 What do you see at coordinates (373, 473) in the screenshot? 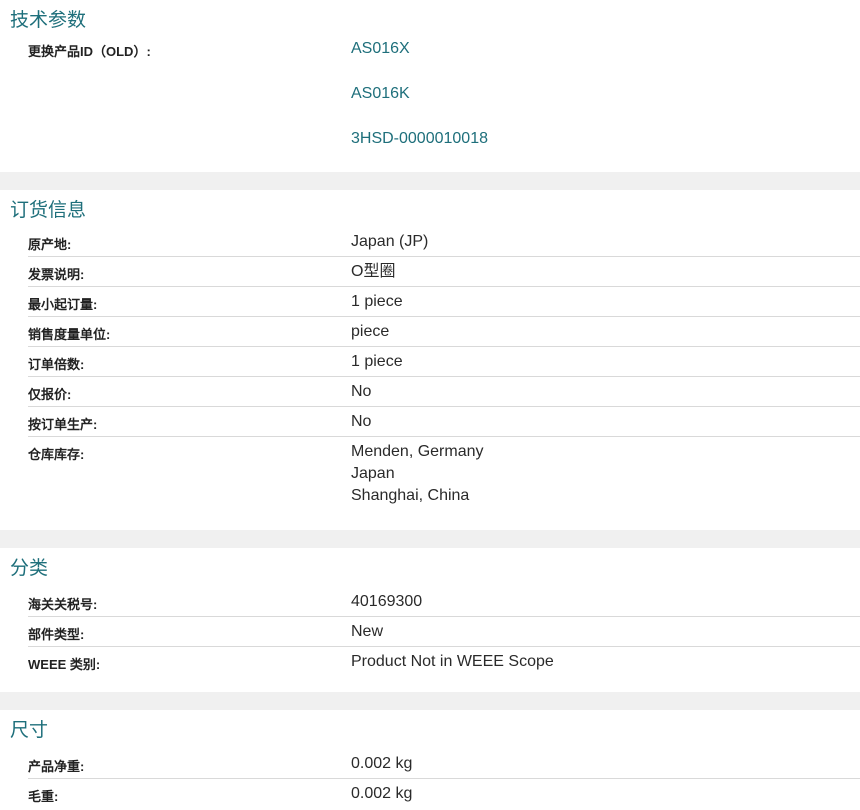
I see `stock-location-2: Japan` at bounding box center [373, 473].